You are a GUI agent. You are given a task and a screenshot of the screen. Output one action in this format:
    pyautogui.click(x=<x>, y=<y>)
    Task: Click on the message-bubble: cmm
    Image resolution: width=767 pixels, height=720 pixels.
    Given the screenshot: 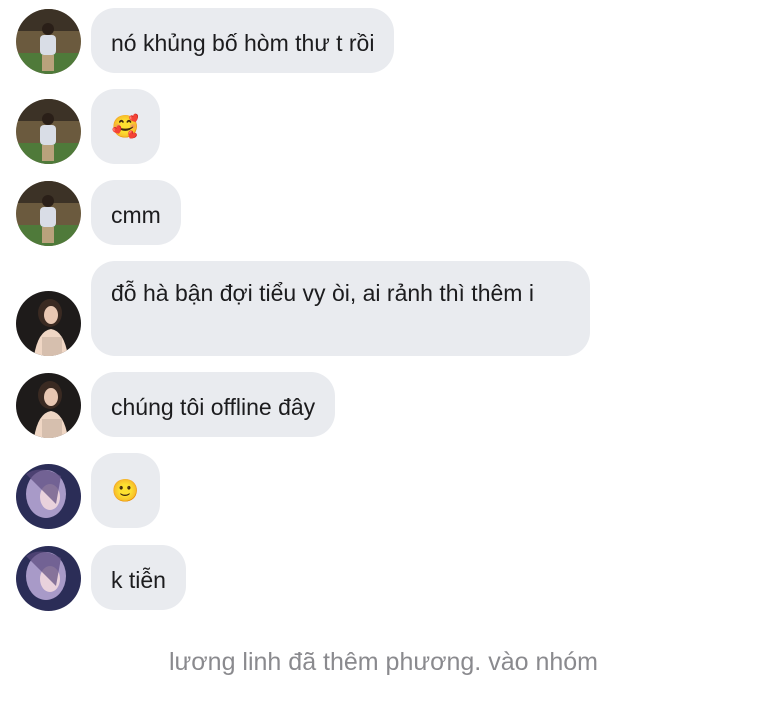 What is the action you would take?
    pyautogui.click(x=136, y=212)
    